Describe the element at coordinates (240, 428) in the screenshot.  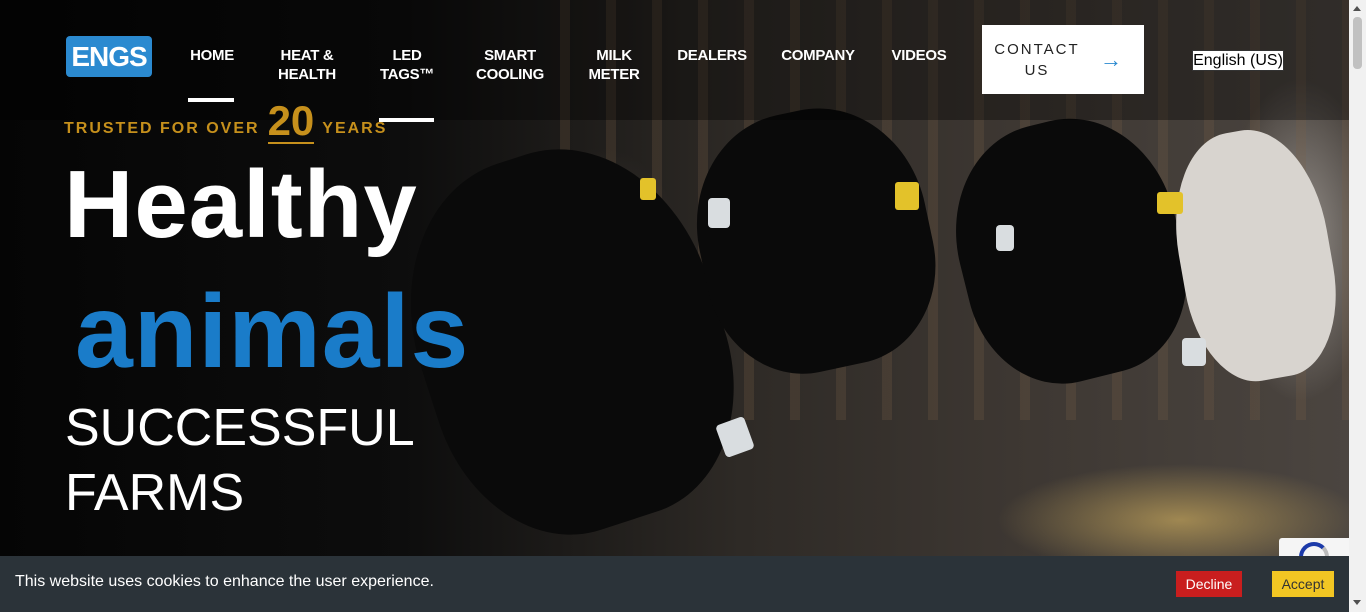
I see `hero-subhead-successful: SUCCESSFUL` at that location.